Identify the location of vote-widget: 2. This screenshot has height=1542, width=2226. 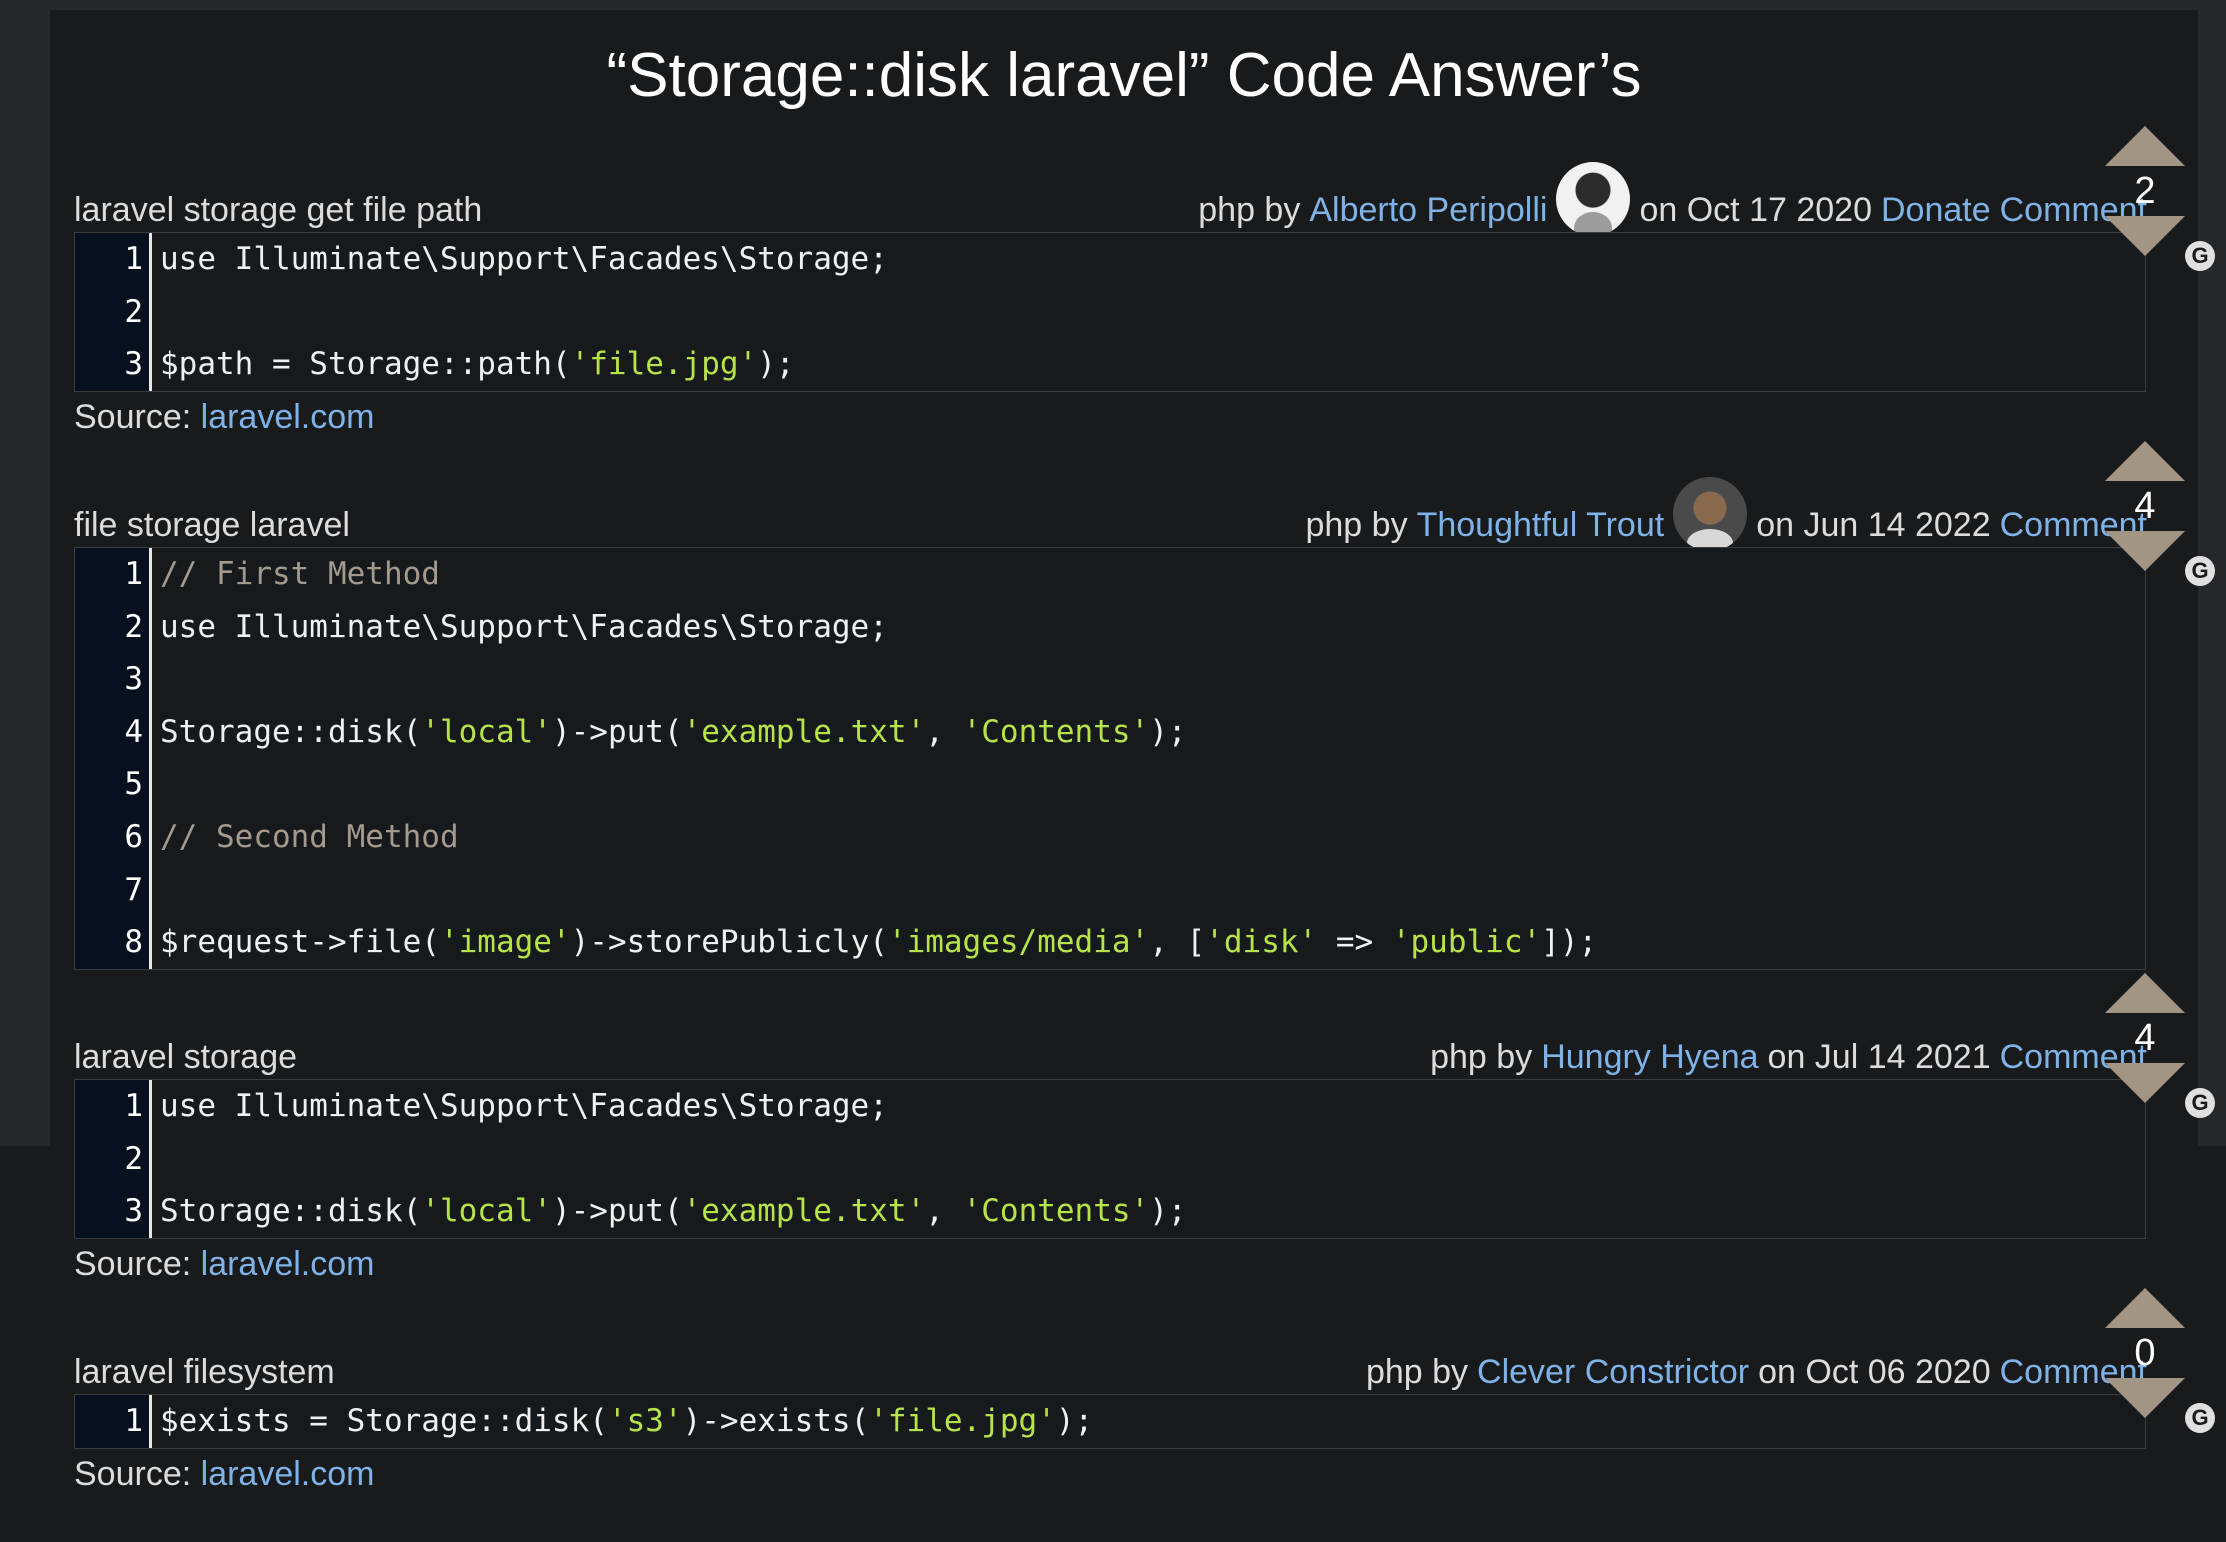
(2145, 191).